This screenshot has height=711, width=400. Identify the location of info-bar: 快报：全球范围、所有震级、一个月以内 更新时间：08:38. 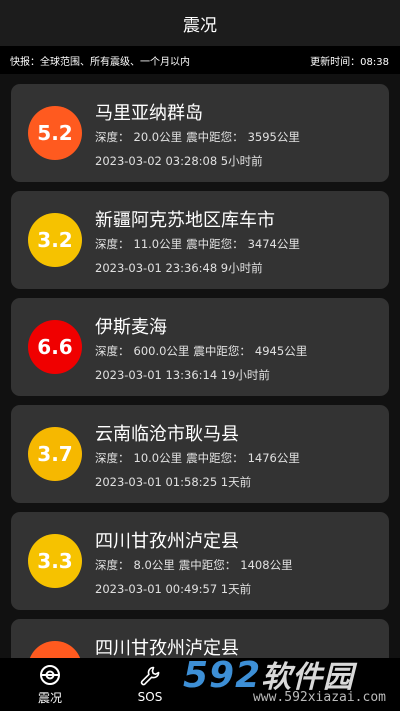
(200, 60).